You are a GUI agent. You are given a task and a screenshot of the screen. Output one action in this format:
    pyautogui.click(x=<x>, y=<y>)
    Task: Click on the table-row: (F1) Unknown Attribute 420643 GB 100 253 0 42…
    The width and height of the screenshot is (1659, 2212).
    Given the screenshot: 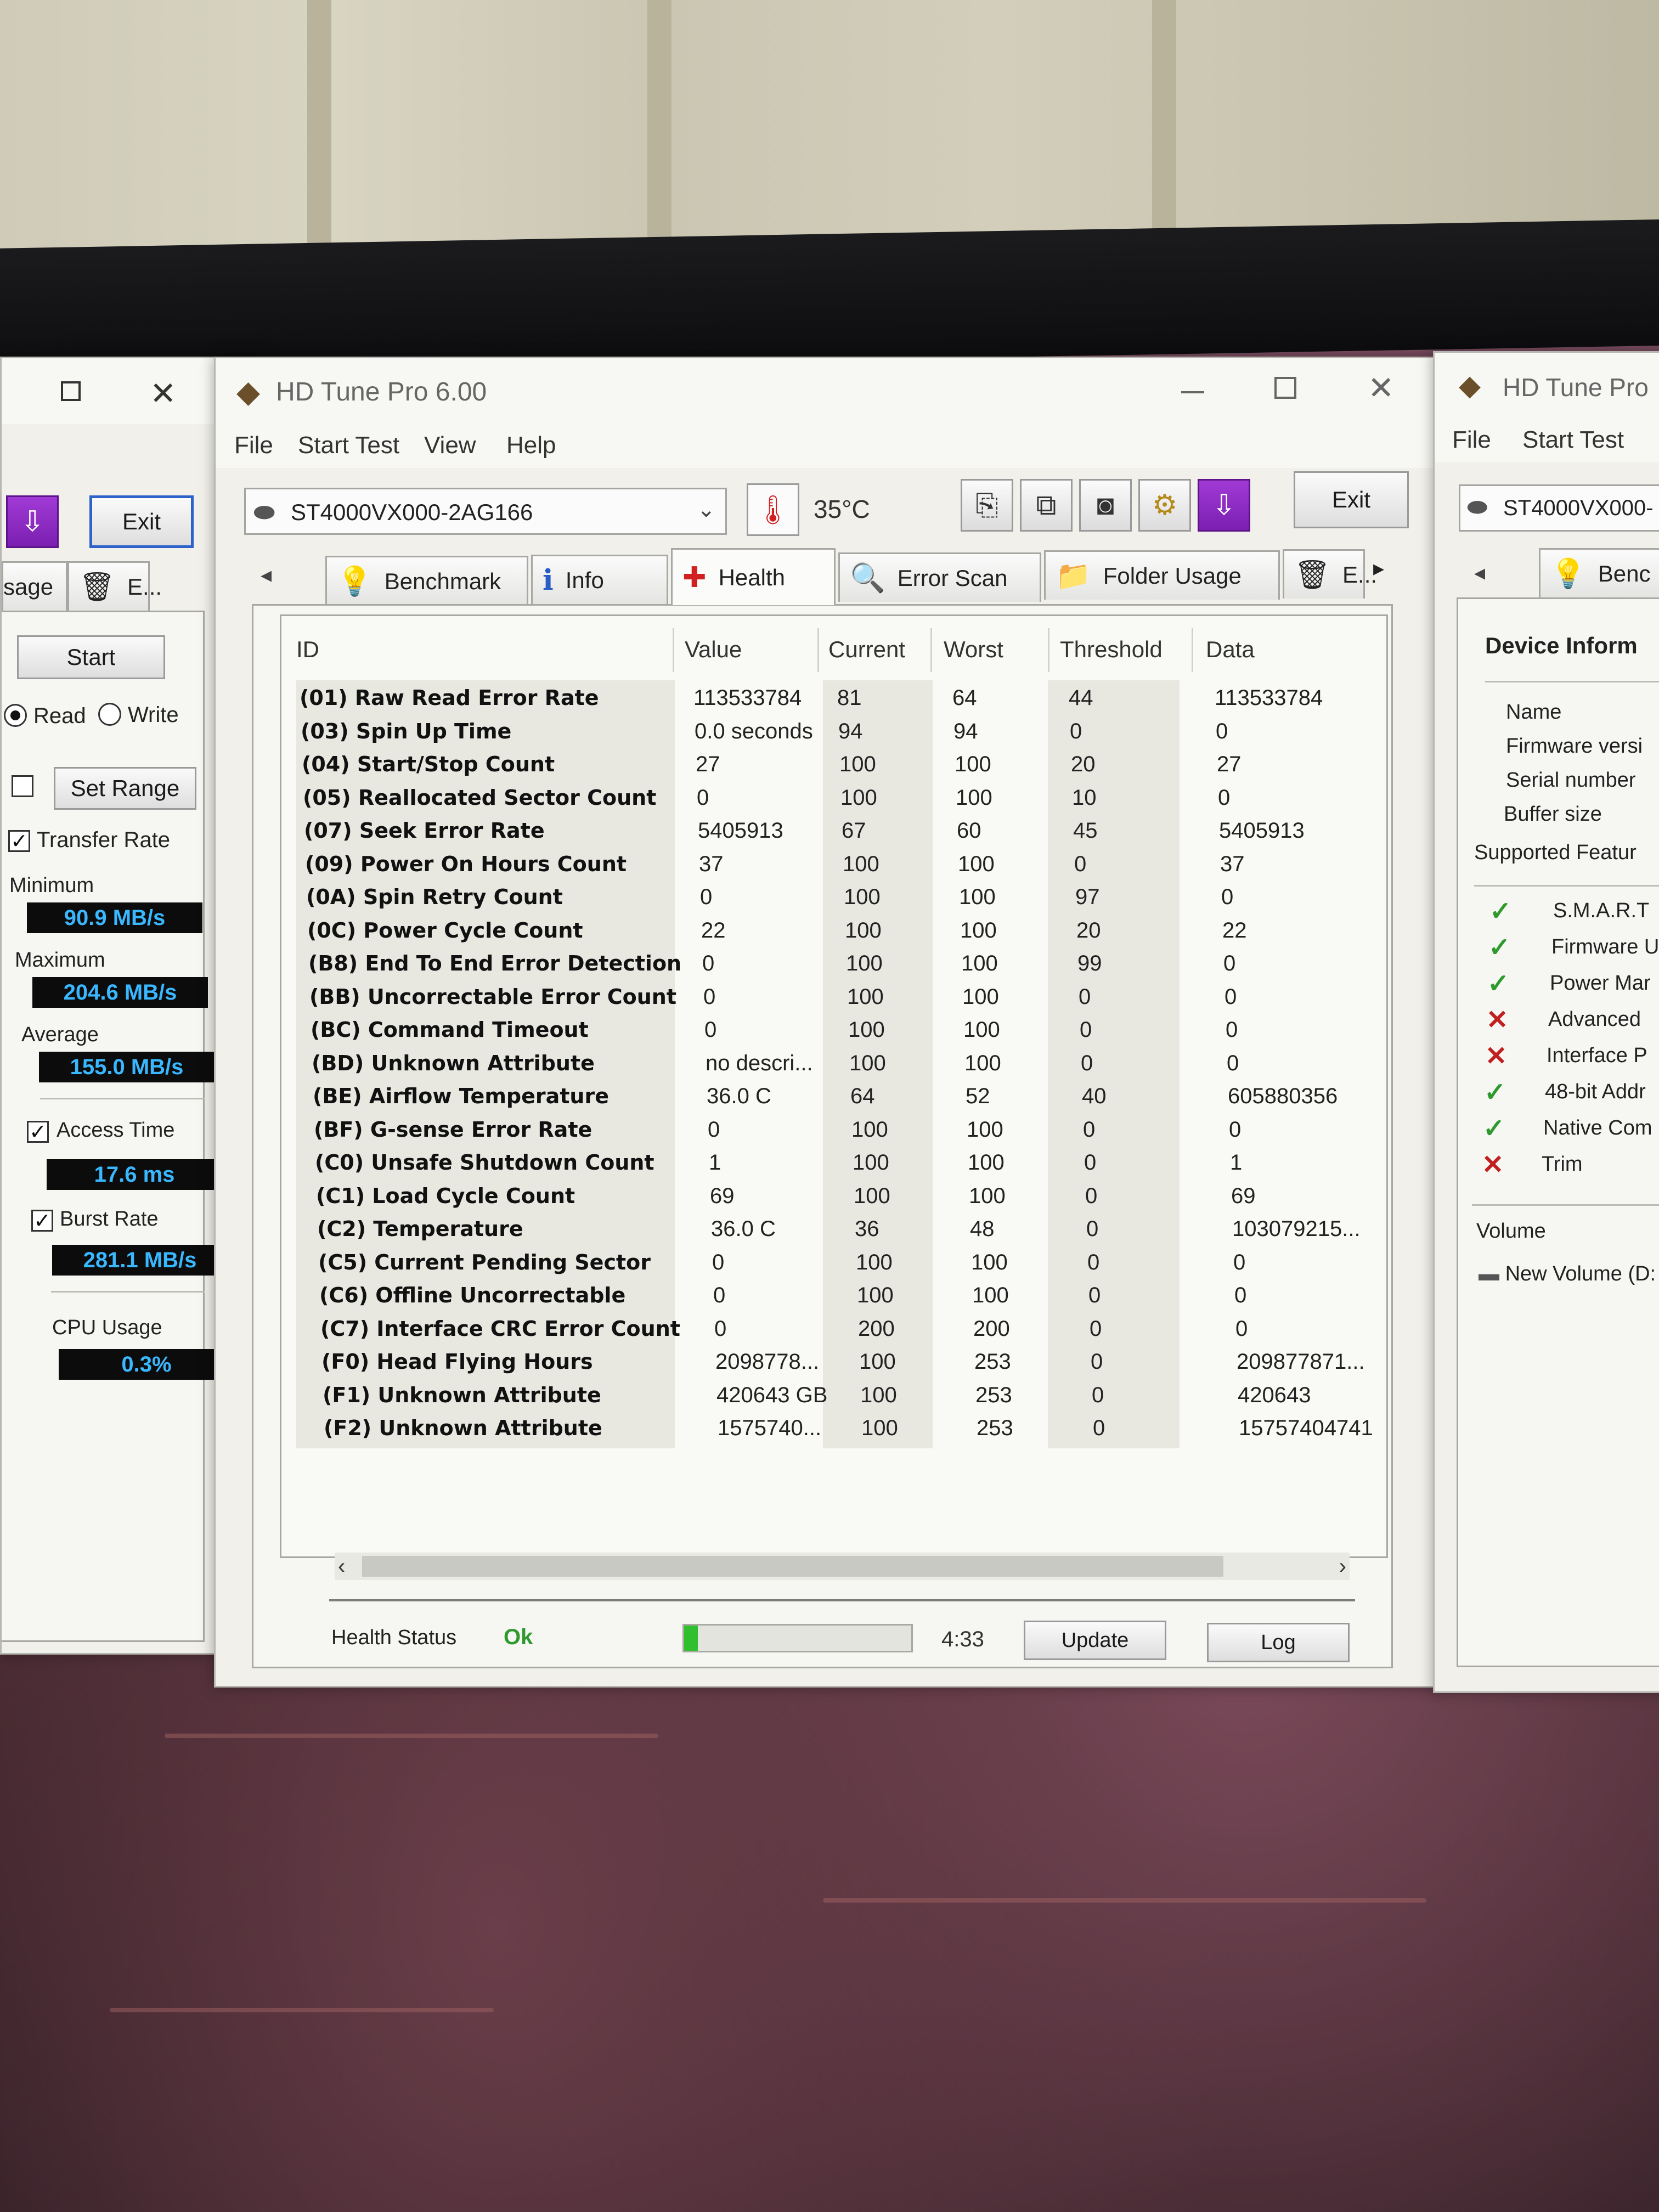 What is the action you would take?
    pyautogui.click(x=861, y=1396)
    